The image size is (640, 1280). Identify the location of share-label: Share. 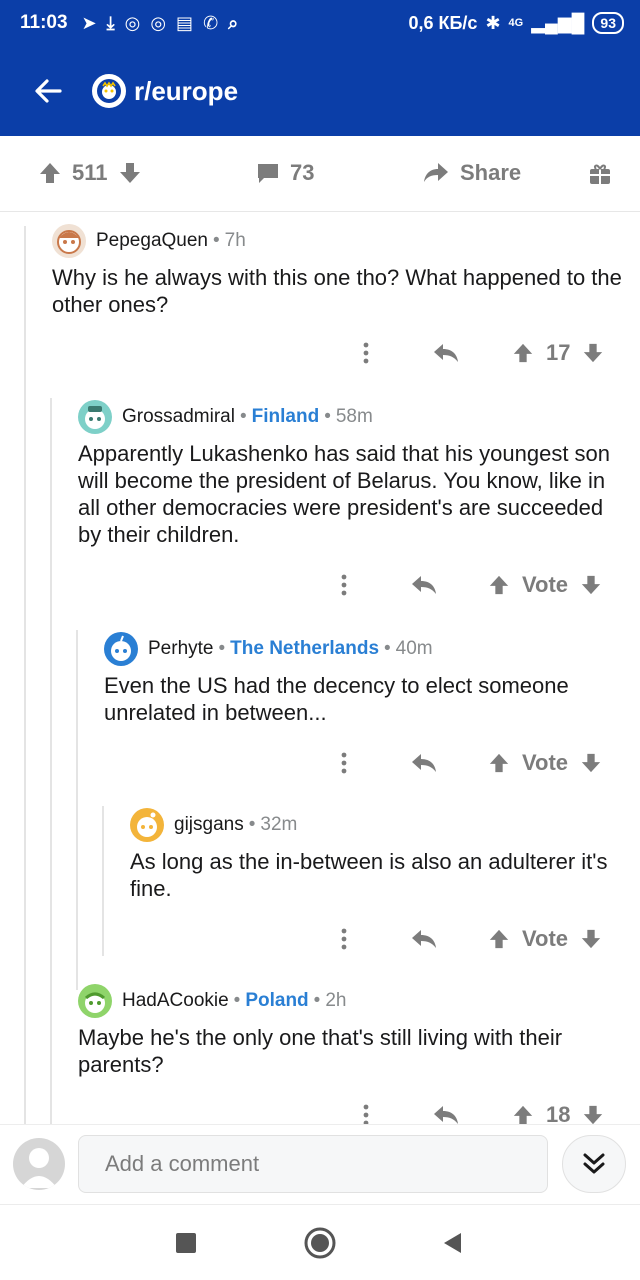
(491, 172).